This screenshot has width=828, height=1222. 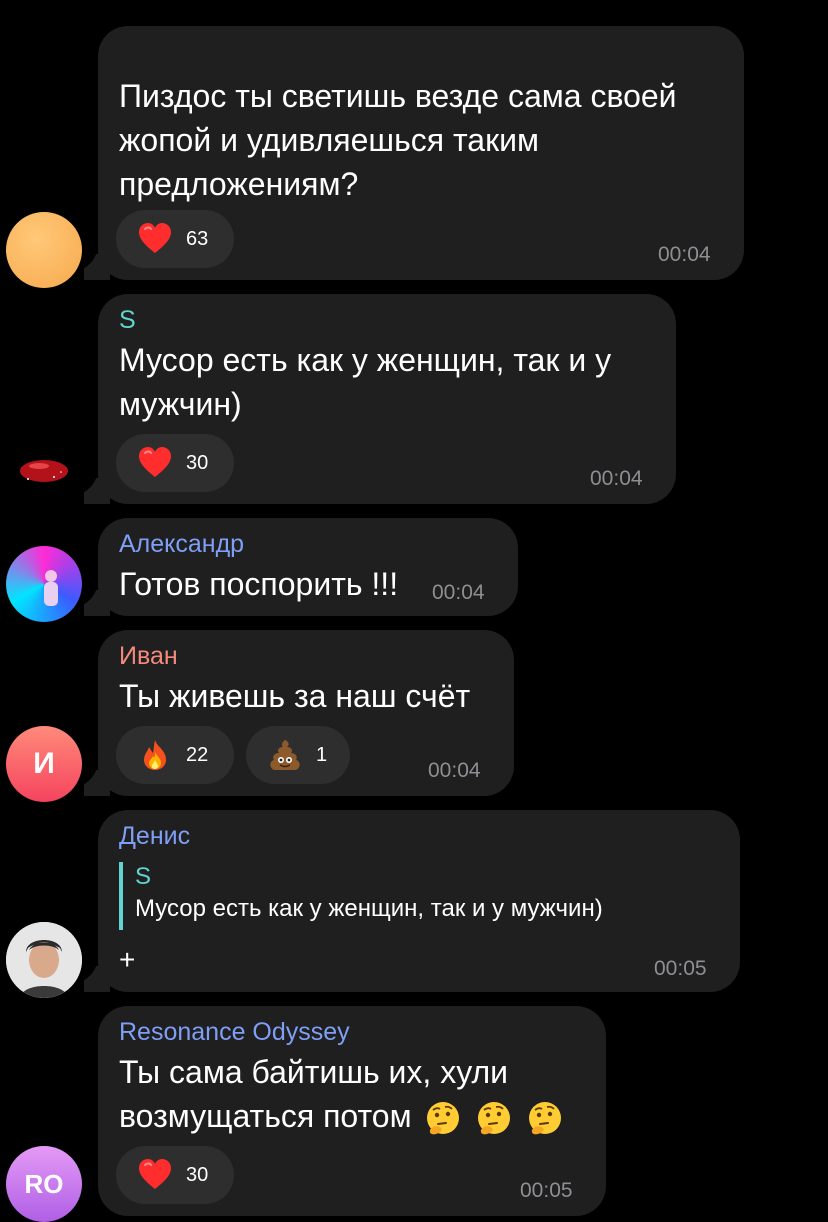 I want to click on reply-sender: S, so click(x=143, y=876).